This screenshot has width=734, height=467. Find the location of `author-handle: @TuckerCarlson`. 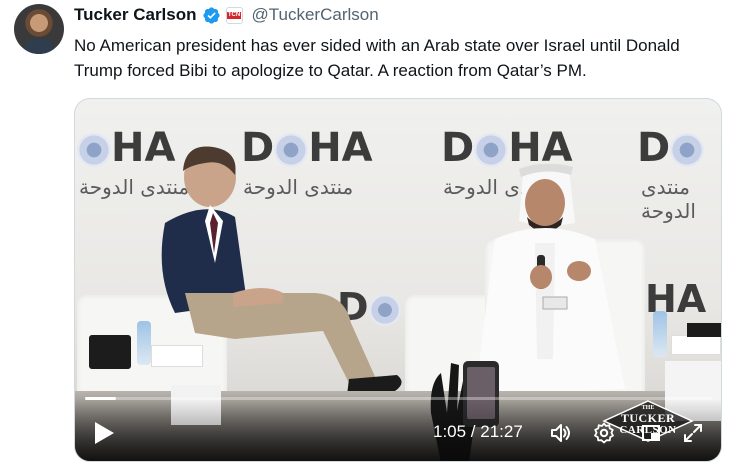

author-handle: @TuckerCarlson is located at coordinates (315, 15).